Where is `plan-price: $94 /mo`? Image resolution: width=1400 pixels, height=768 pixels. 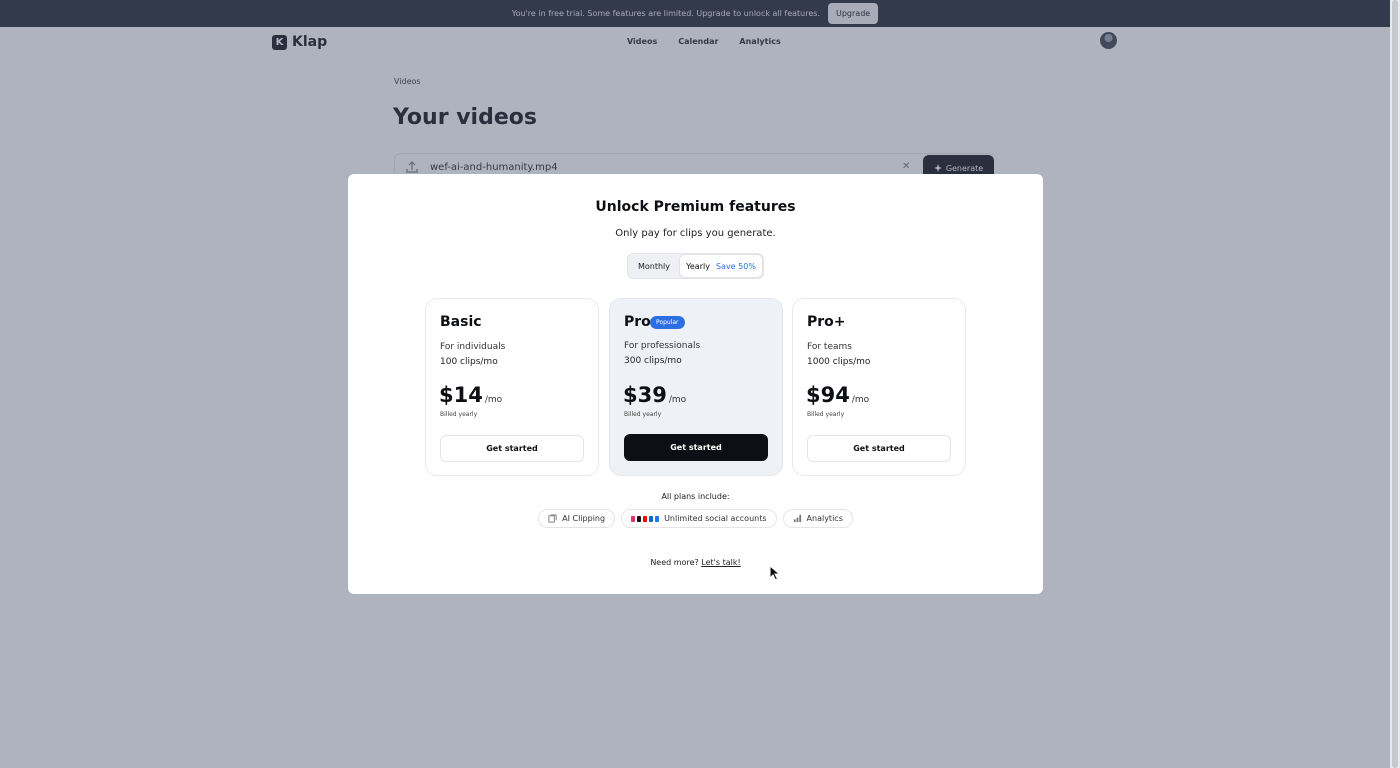 plan-price: $94 /mo is located at coordinates (837, 395).